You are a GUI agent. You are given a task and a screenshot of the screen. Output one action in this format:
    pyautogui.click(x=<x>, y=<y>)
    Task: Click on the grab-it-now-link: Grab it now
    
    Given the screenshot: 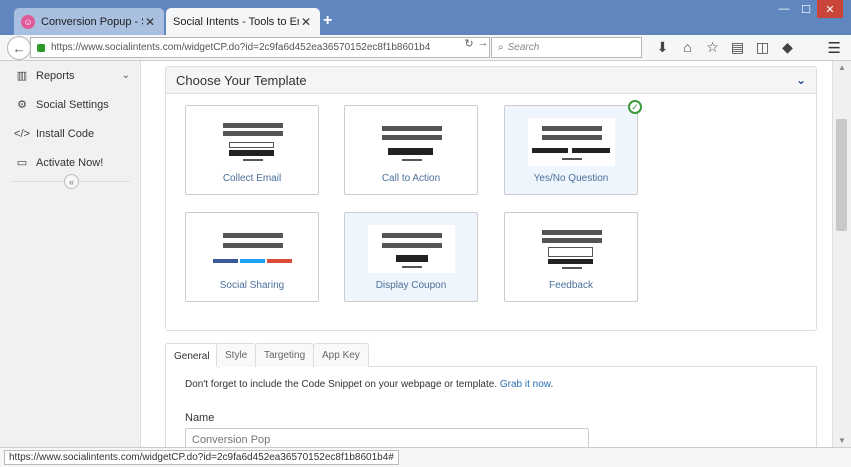 What is the action you would take?
    pyautogui.click(x=525, y=384)
    